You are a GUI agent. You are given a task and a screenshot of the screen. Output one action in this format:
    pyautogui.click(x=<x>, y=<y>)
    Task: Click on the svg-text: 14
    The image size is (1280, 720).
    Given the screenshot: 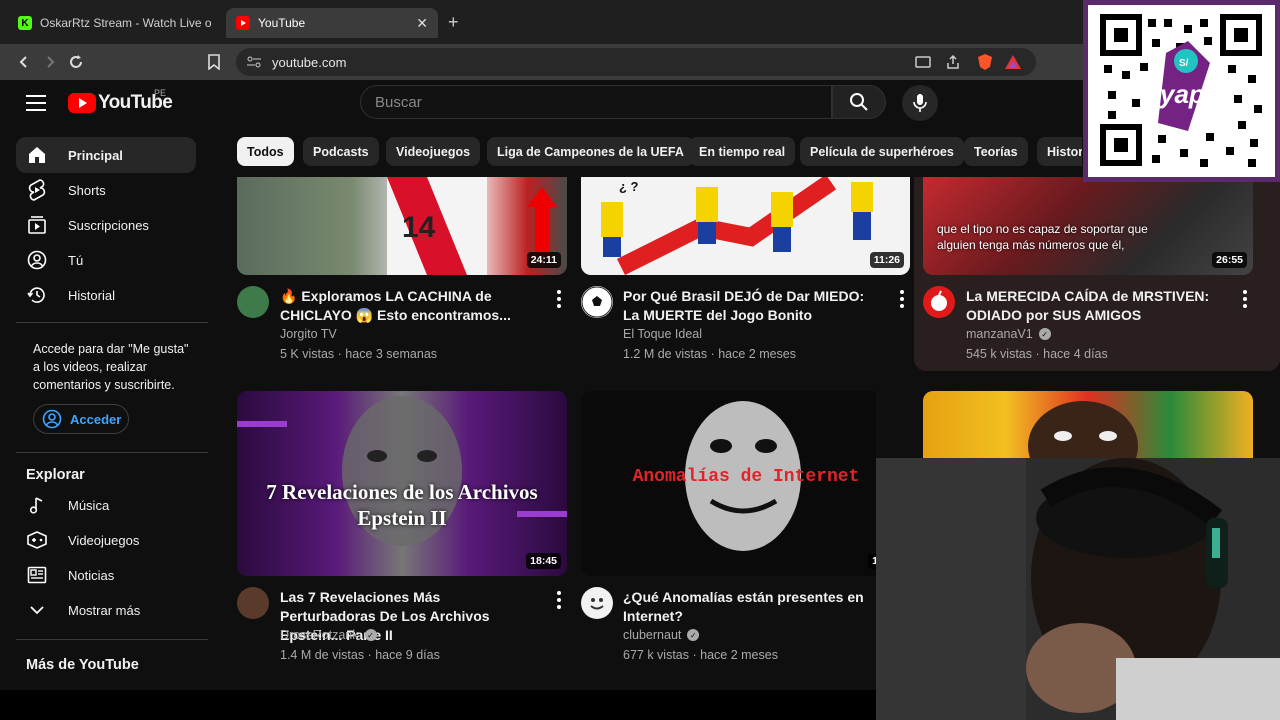 What is the action you would take?
    pyautogui.click(x=419, y=227)
    